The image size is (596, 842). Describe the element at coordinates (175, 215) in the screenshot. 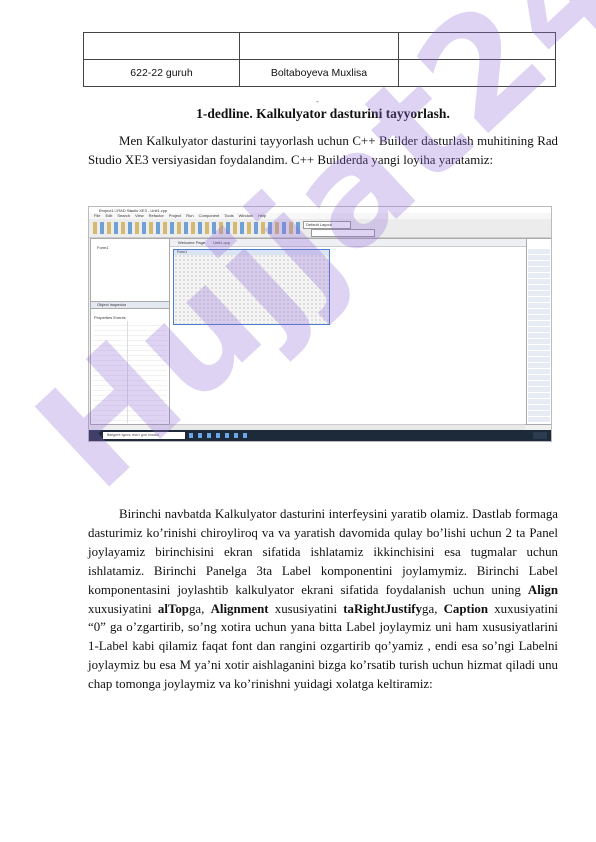

I see `menu-project: Project` at that location.